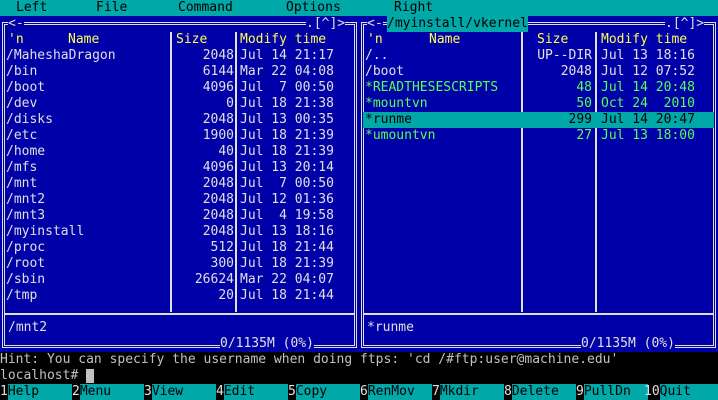 The image size is (718, 400). What do you see at coordinates (31, 8) in the screenshot?
I see `menu-left: Left` at bounding box center [31, 8].